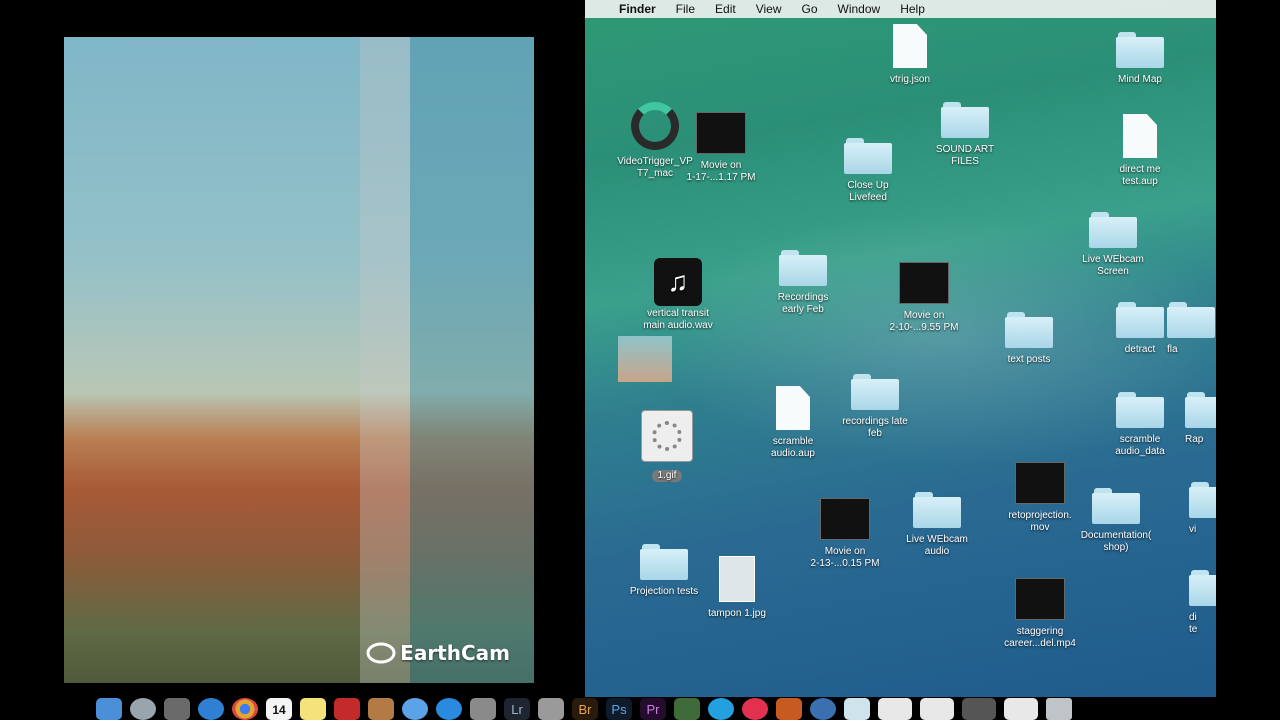  Describe the element at coordinates (551, 709) in the screenshot. I see `calculator-icon` at that location.